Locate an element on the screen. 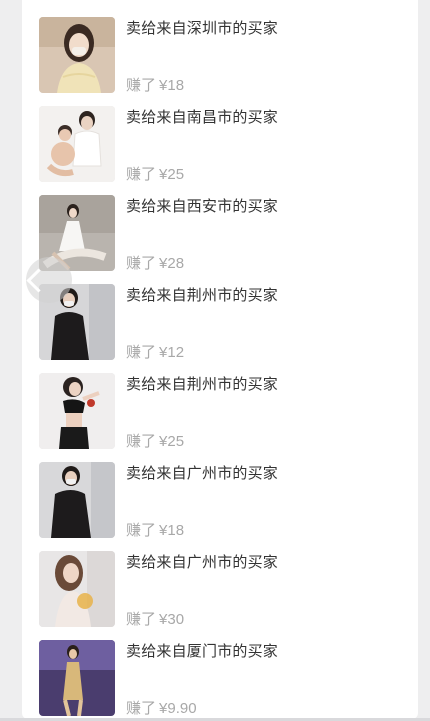 The width and height of the screenshot is (430, 721). list-item: 卖给来自深圳市的买家 赚了 ¥18 is located at coordinates (224, 56).